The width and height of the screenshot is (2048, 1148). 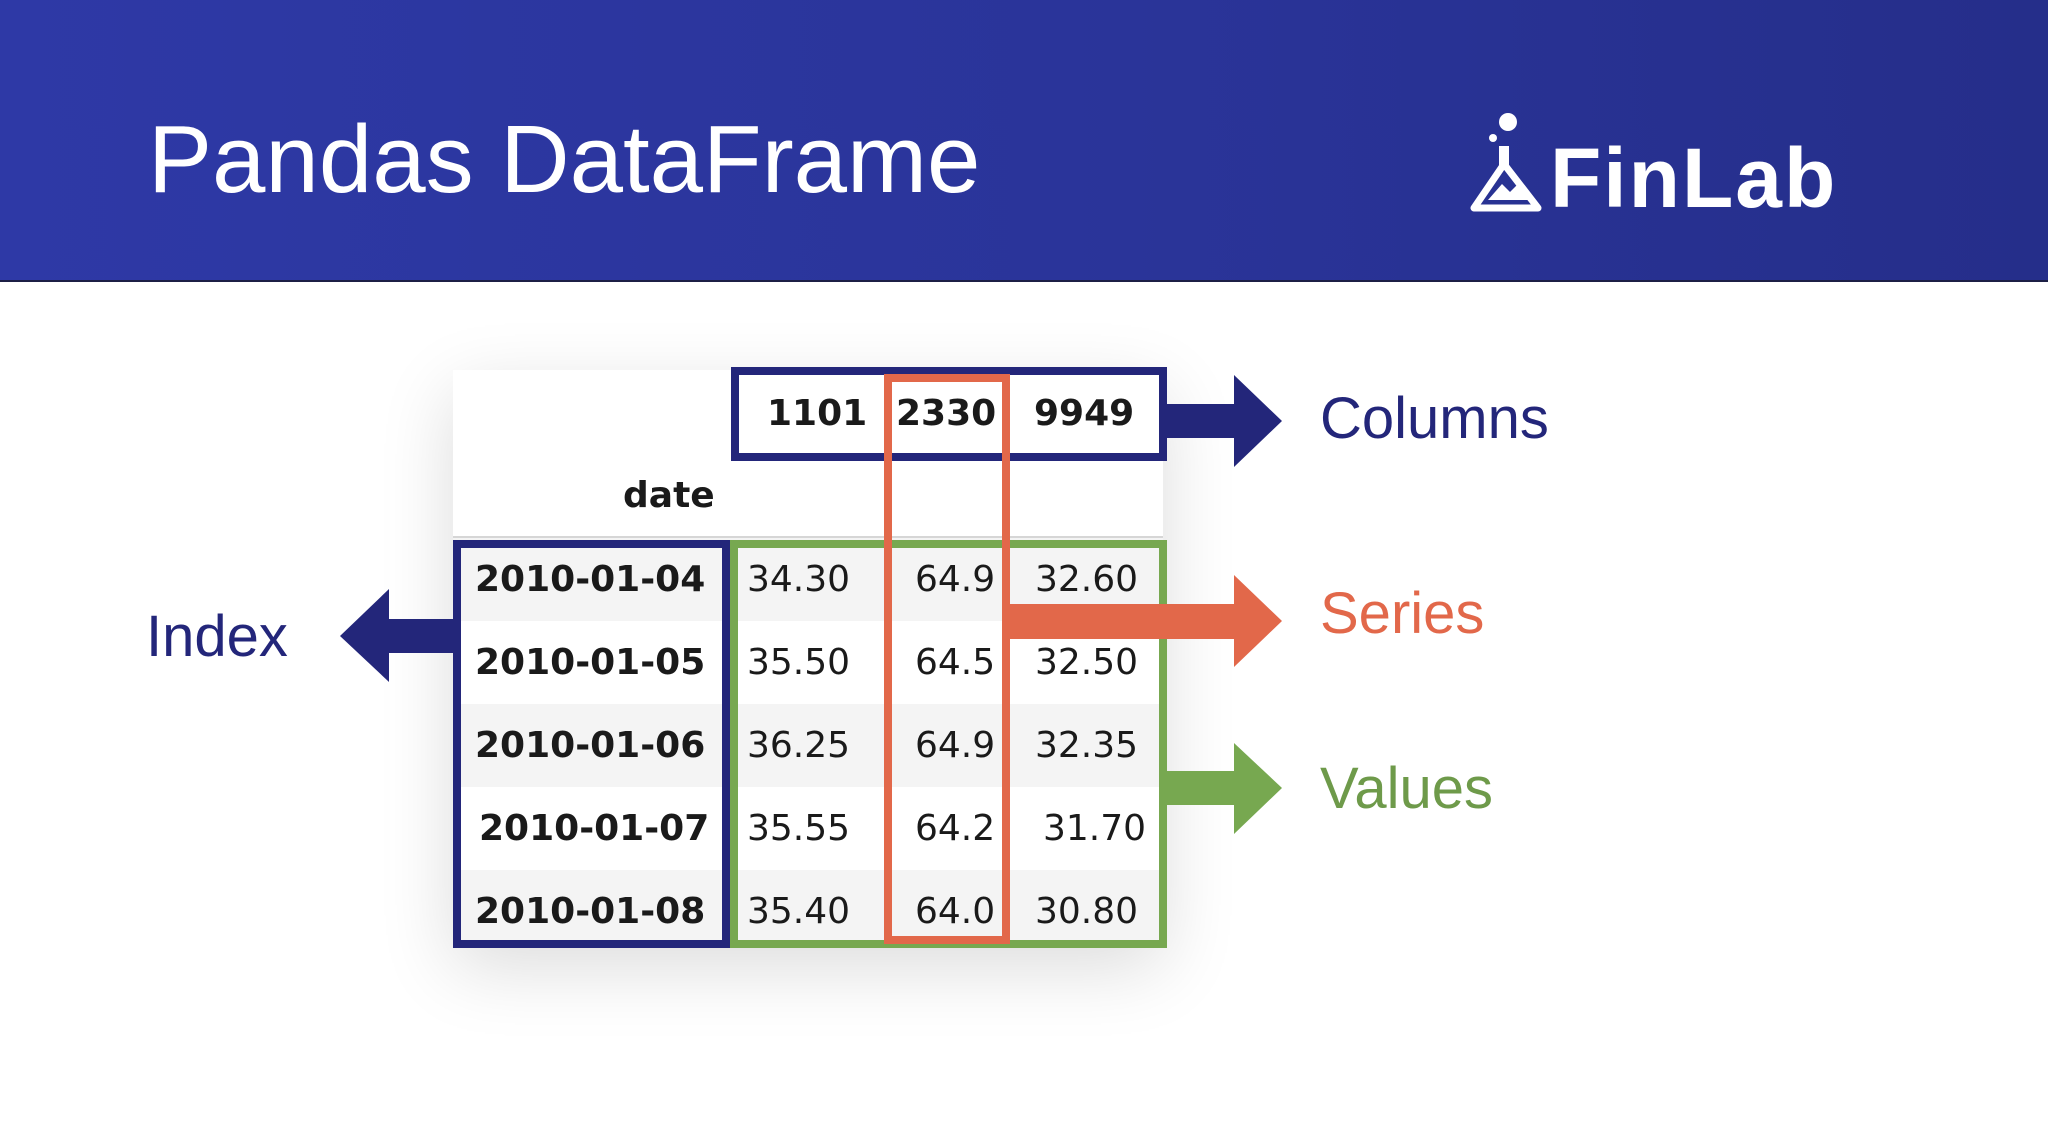 I want to click on values-arrow, so click(x=1224, y=788).